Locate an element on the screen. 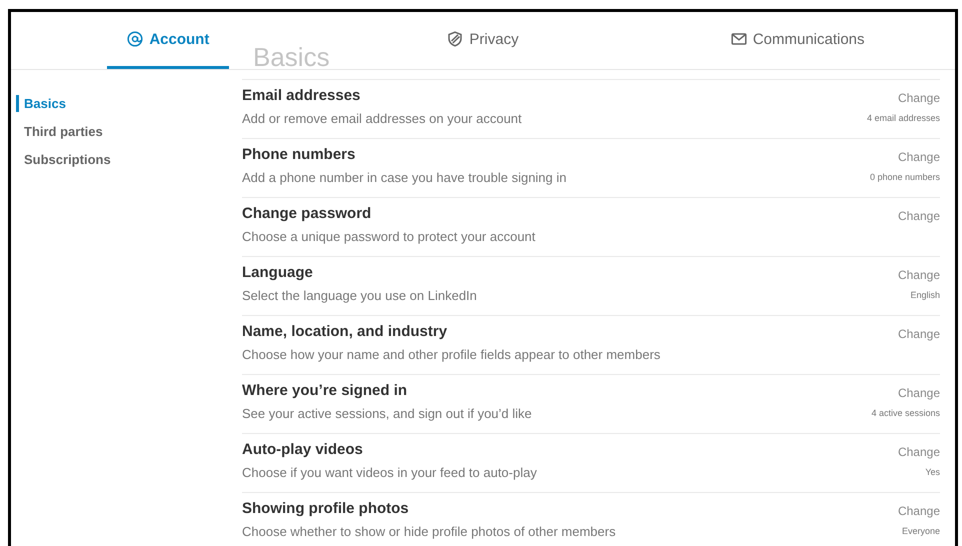  sidebar-item: Third parties is located at coordinates (57, 131).